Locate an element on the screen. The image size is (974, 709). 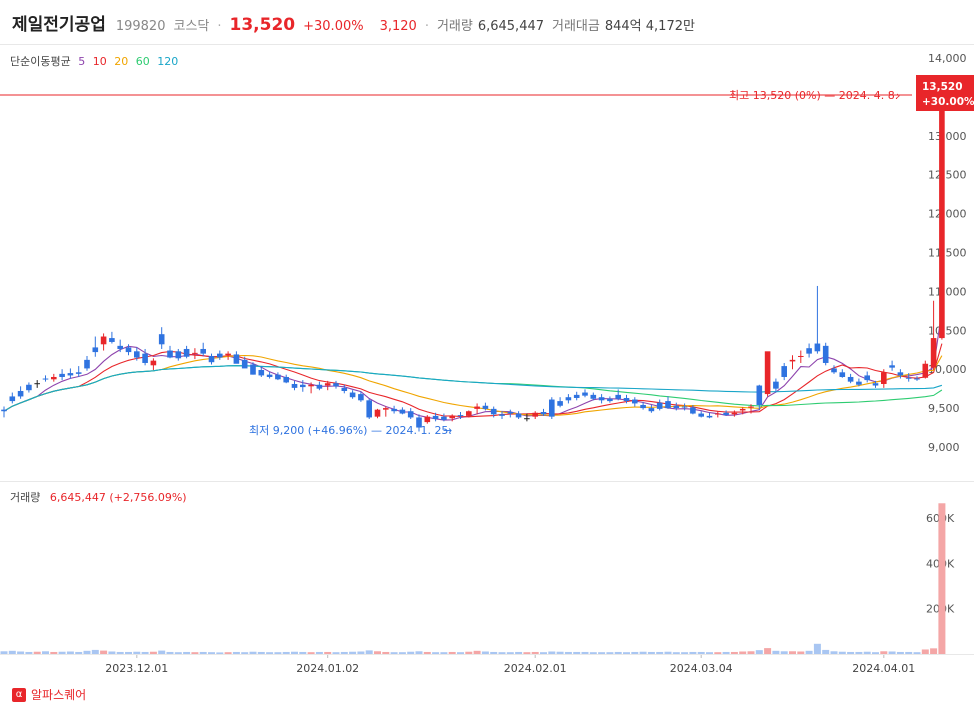
alphasquare-logo-icon: α is located at coordinates (19, 694).